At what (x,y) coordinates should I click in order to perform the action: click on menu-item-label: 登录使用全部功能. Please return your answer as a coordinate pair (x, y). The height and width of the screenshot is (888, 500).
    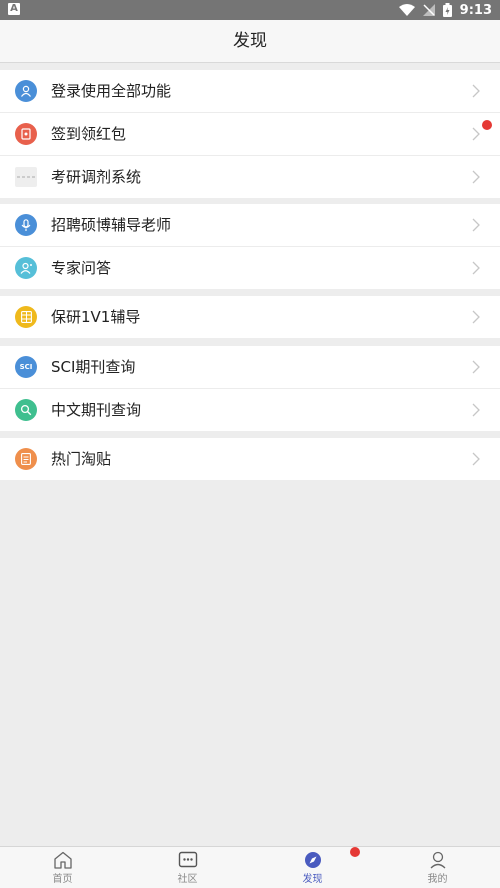
    Looking at the image, I should click on (111, 91).